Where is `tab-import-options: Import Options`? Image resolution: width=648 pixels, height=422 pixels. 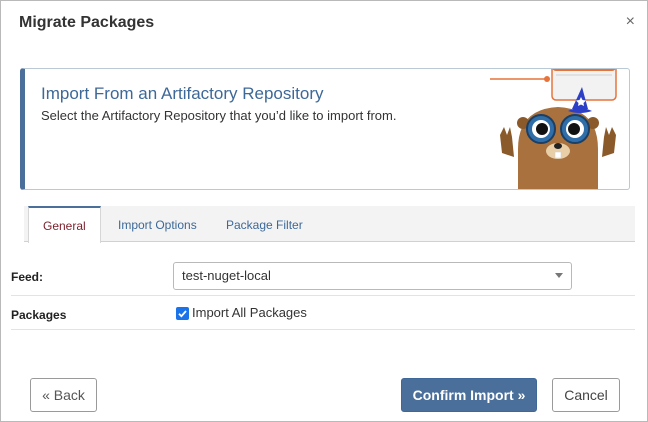 tab-import-options: Import Options is located at coordinates (157, 224).